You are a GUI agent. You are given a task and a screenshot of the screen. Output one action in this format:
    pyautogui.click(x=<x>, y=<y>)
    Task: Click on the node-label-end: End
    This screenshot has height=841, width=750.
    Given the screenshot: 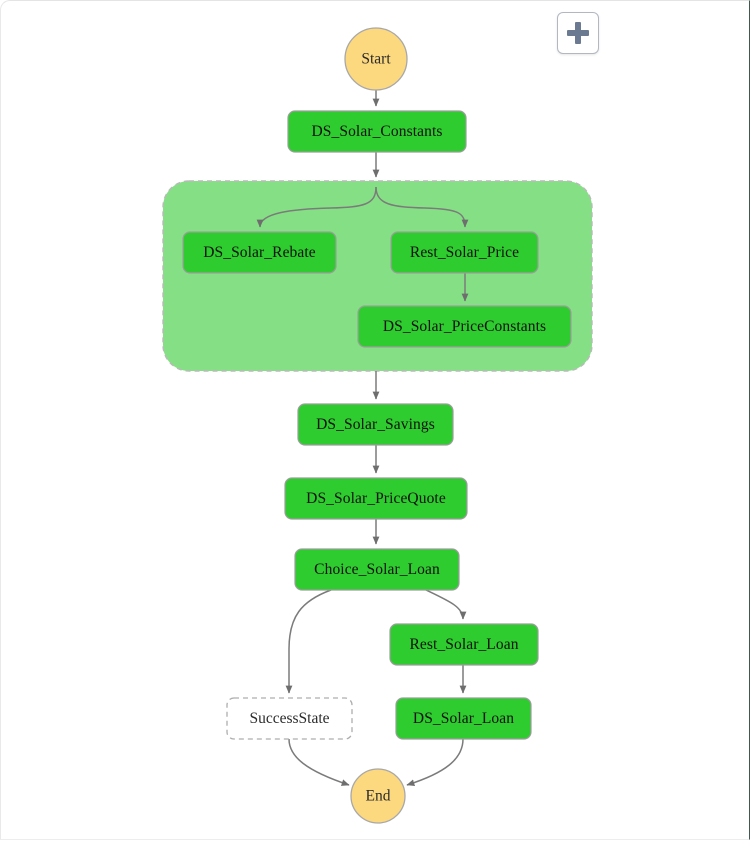 What is the action you would take?
    pyautogui.click(x=378, y=796)
    